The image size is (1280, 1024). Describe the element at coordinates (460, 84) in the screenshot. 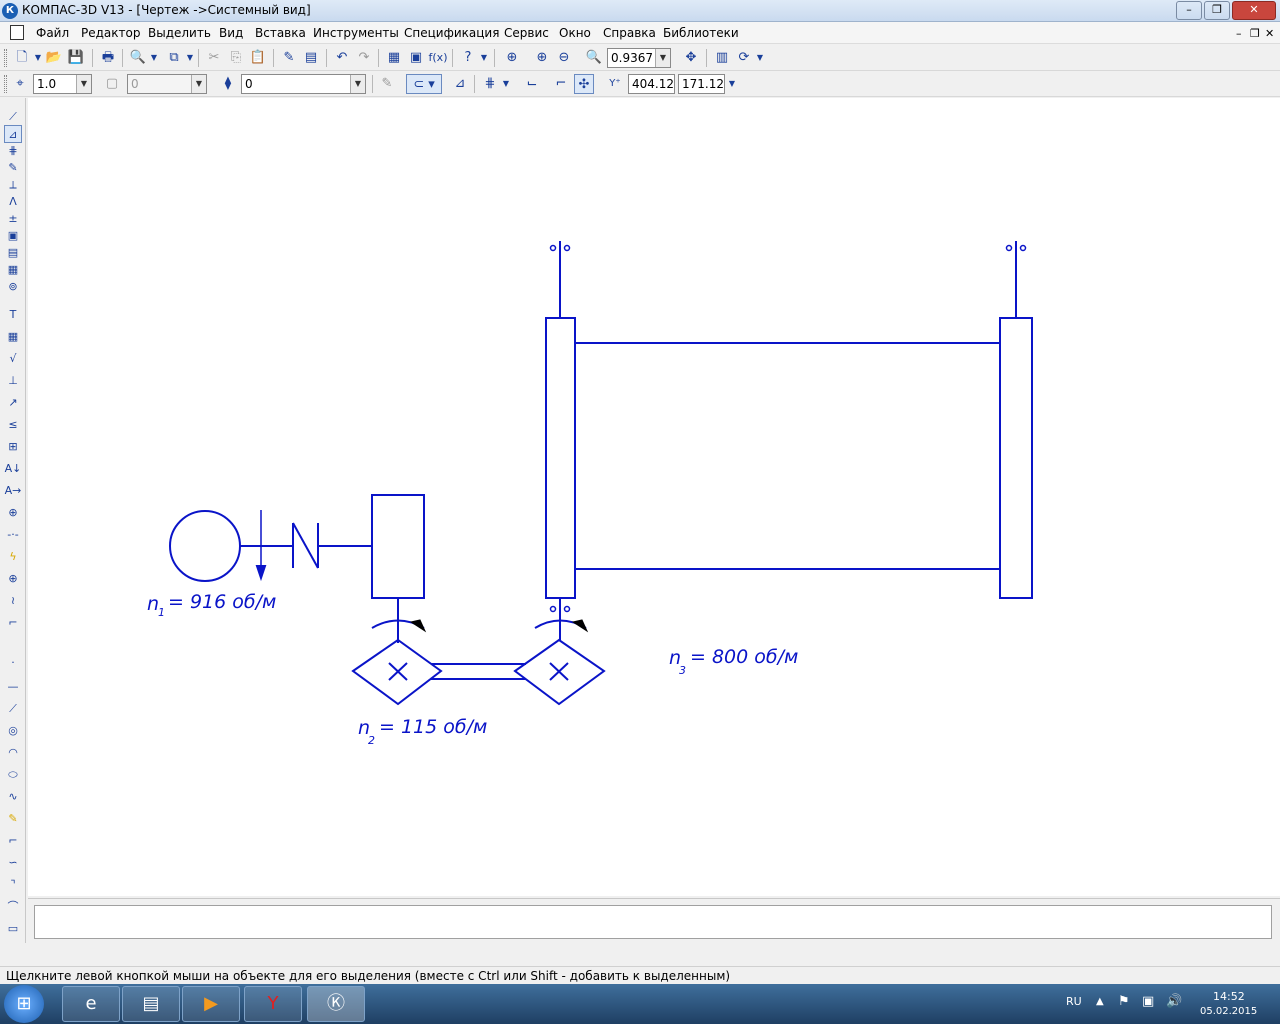

I see `local-snap-icon: ⊿` at that location.